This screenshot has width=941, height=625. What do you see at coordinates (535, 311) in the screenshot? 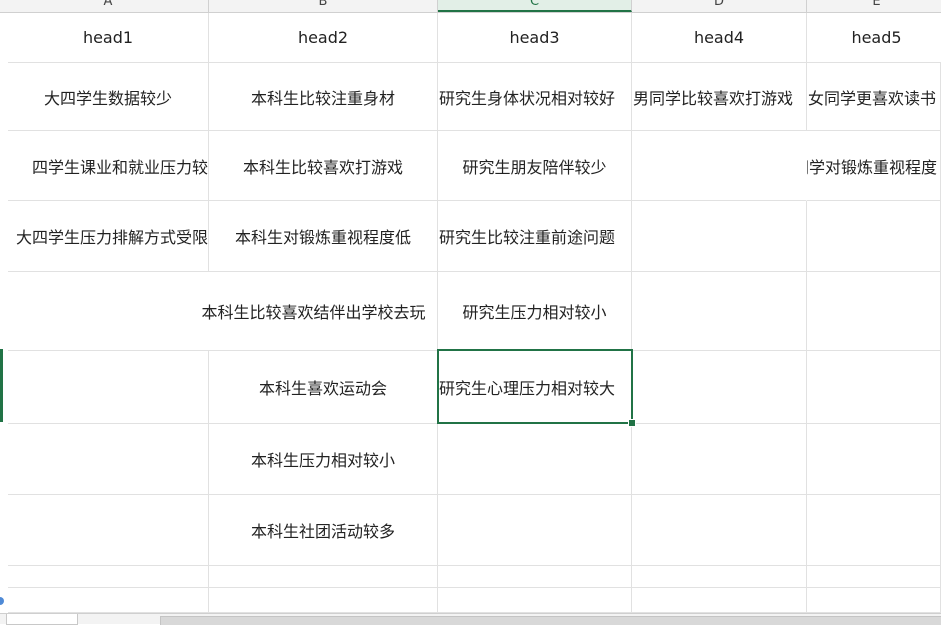
I see `cell-c5: 研究生压力相对较小` at bounding box center [535, 311].